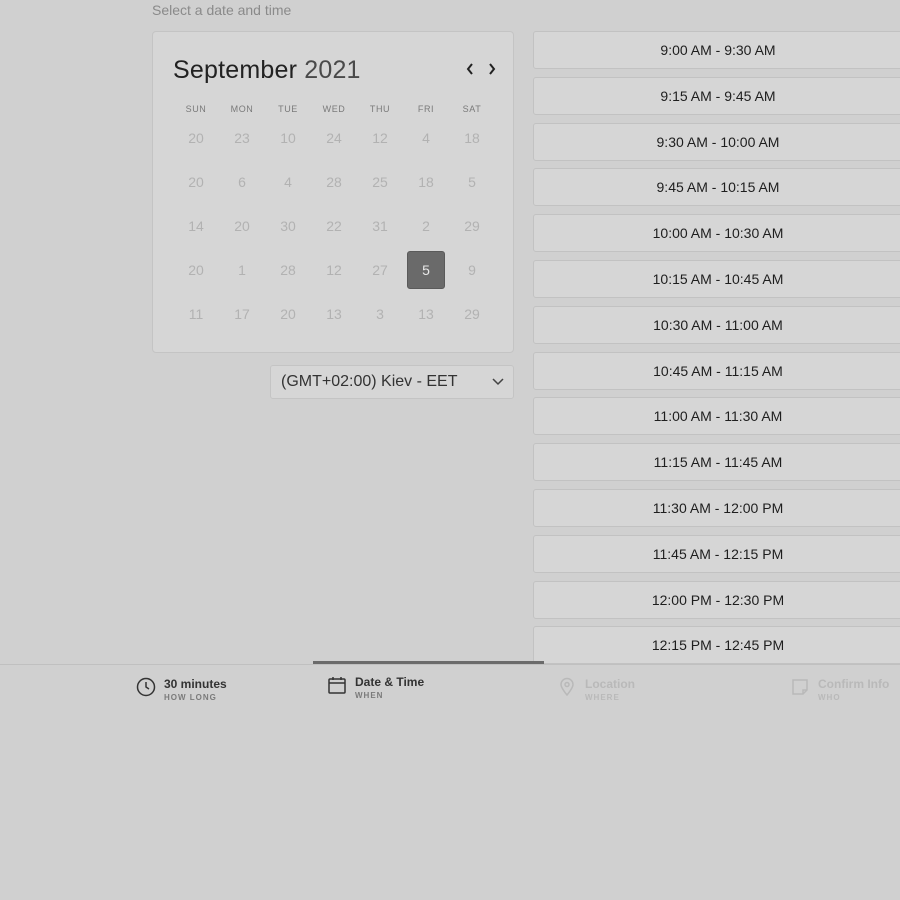 The width and height of the screenshot is (900, 900). Describe the element at coordinates (498, 382) in the screenshot. I see `chevron-down-icon` at that location.